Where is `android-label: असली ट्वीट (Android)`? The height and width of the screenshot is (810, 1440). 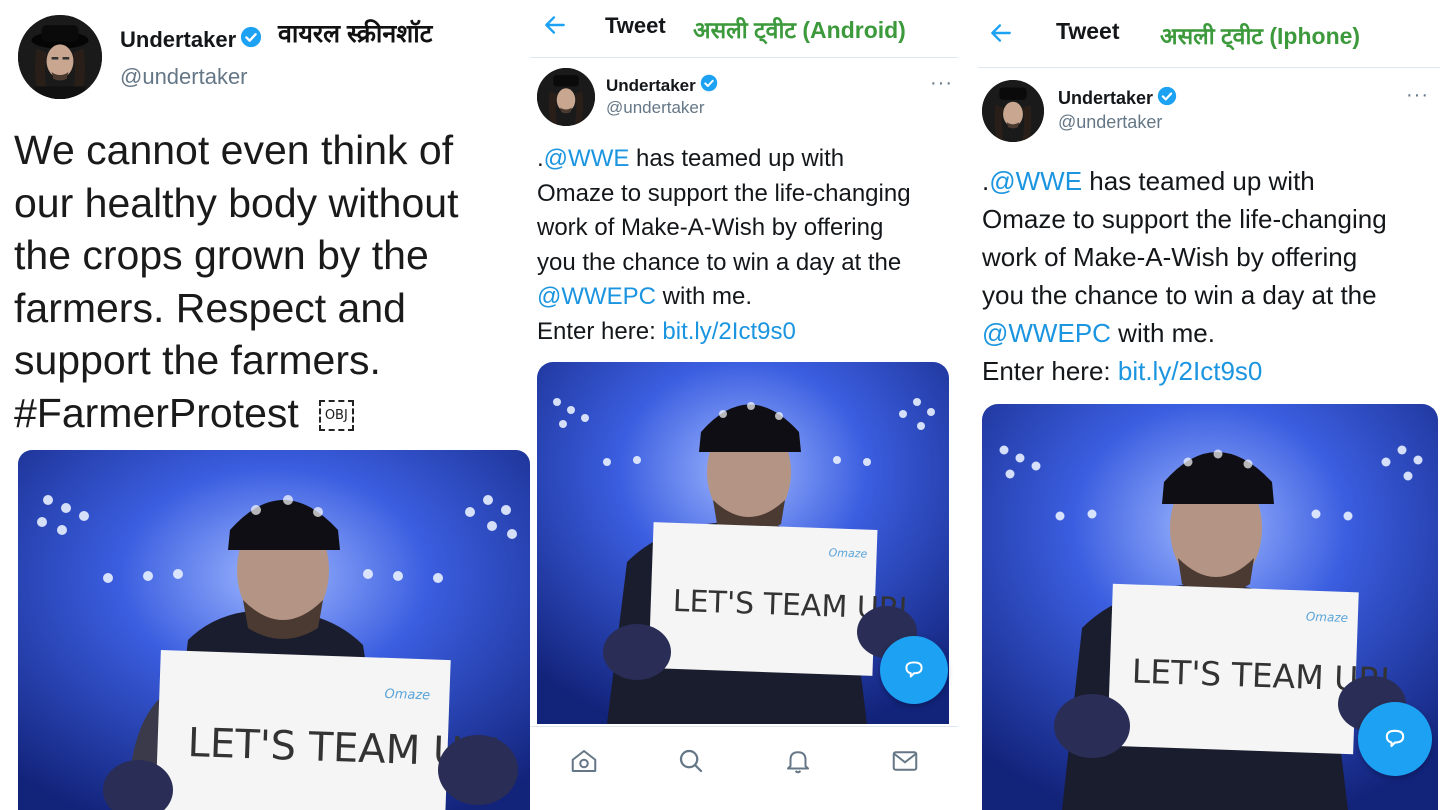 android-label: असली ट्वीट (Android) is located at coordinates (799, 30).